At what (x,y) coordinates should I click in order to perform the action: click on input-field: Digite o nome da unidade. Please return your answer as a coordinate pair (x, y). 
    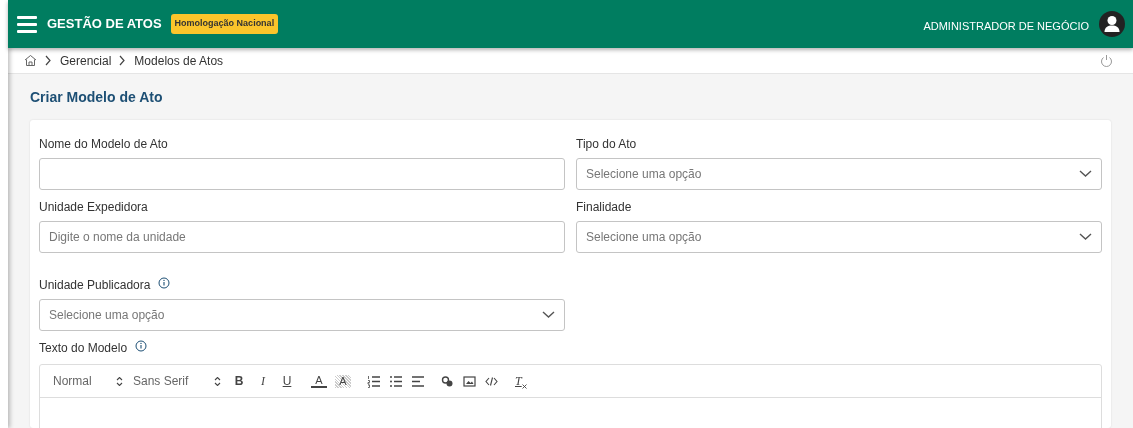
    Looking at the image, I should click on (302, 237).